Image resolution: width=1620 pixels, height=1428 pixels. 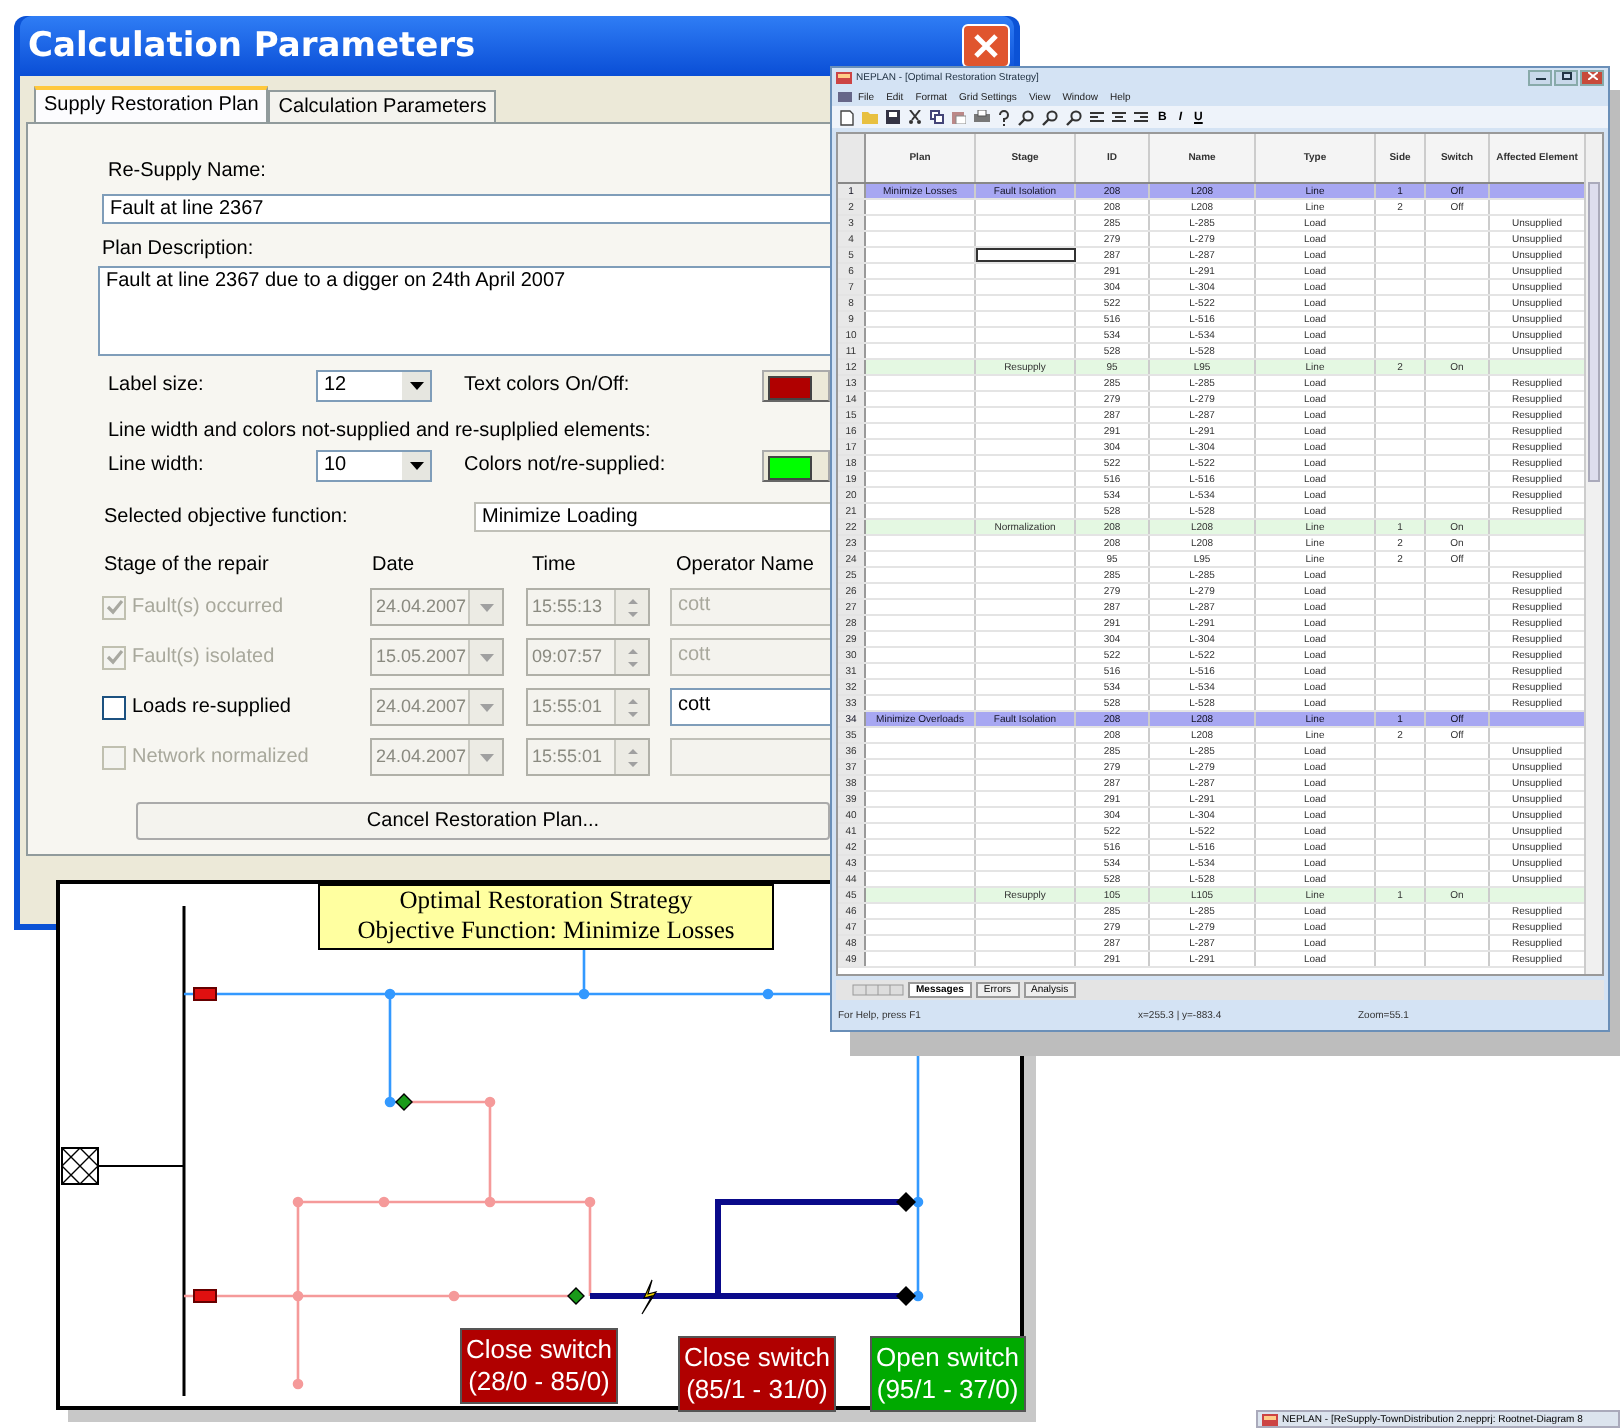 What do you see at coordinates (186, 172) in the screenshot?
I see `field-label: Re-Supply Name:` at bounding box center [186, 172].